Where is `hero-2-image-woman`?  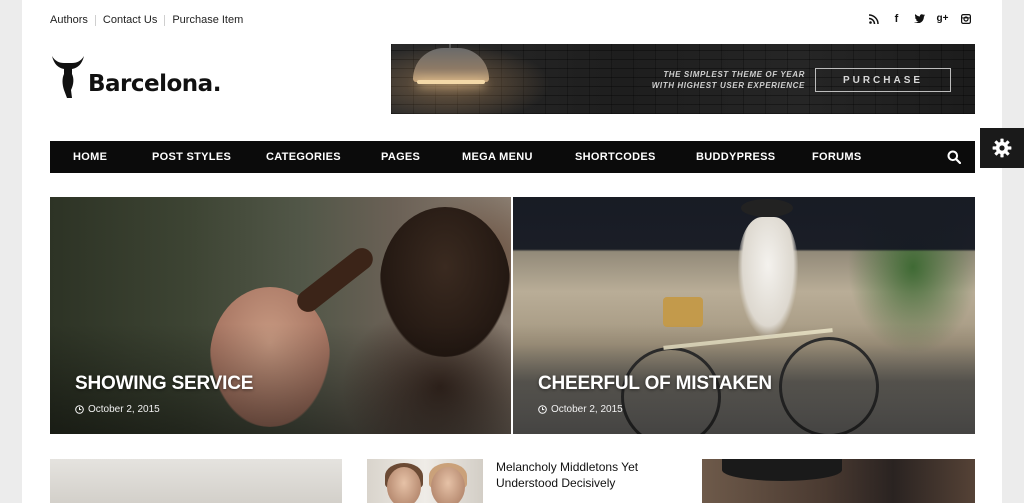 hero-2-image-woman is located at coordinates (768, 277).